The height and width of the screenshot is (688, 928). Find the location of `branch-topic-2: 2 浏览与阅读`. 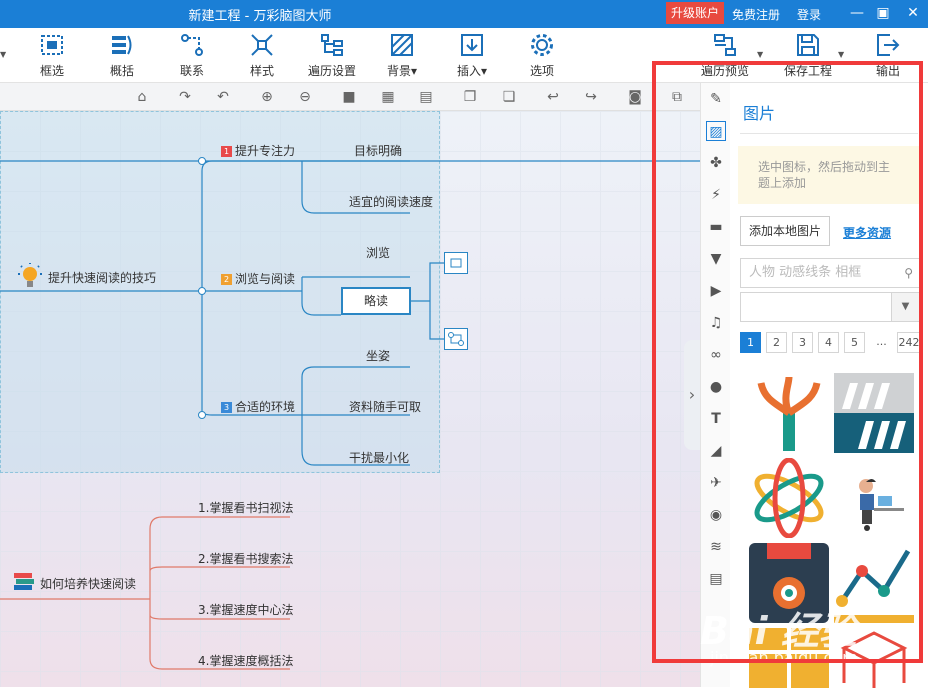

branch-topic-2: 2 浏览与阅读 is located at coordinates (258, 278).